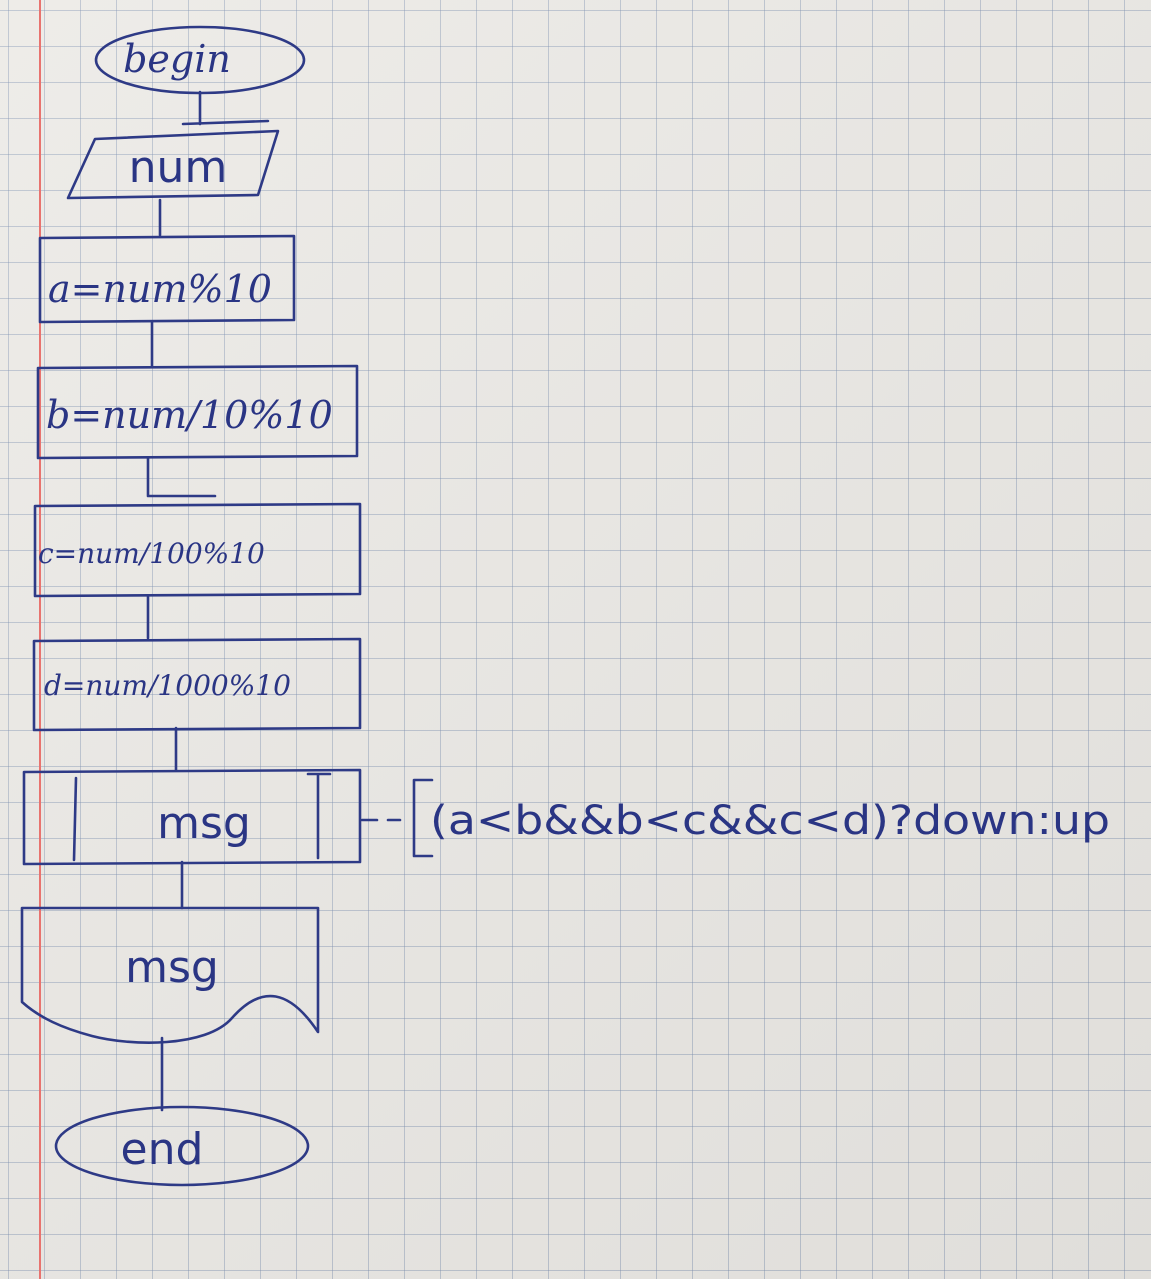 This screenshot has width=1151, height=1279. I want to click on process-d: d=num/1000%10, so click(197, 684).